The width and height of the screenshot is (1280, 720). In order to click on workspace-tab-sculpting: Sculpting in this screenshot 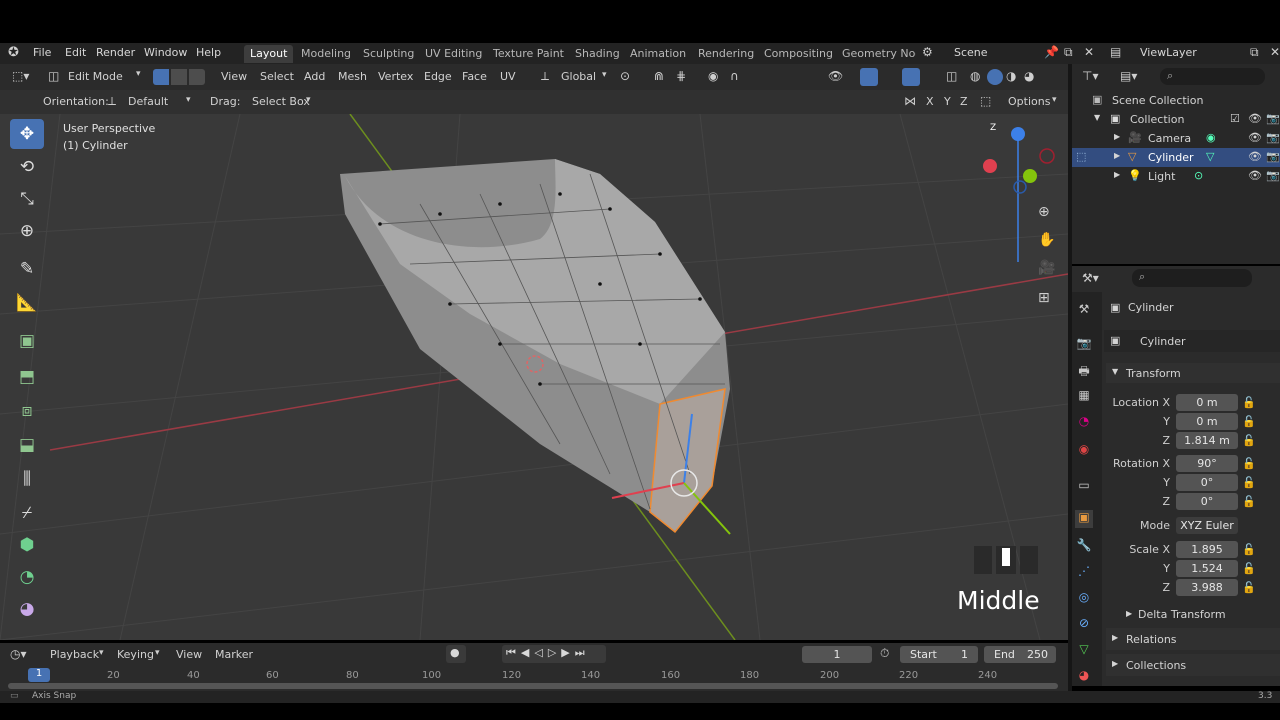, I will do `click(388, 54)`.